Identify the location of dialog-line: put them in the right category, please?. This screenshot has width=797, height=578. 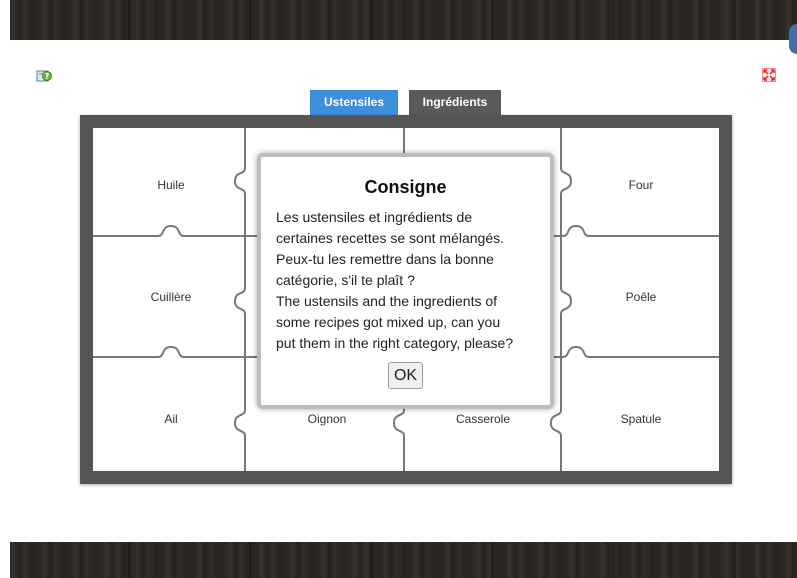
(395, 343).